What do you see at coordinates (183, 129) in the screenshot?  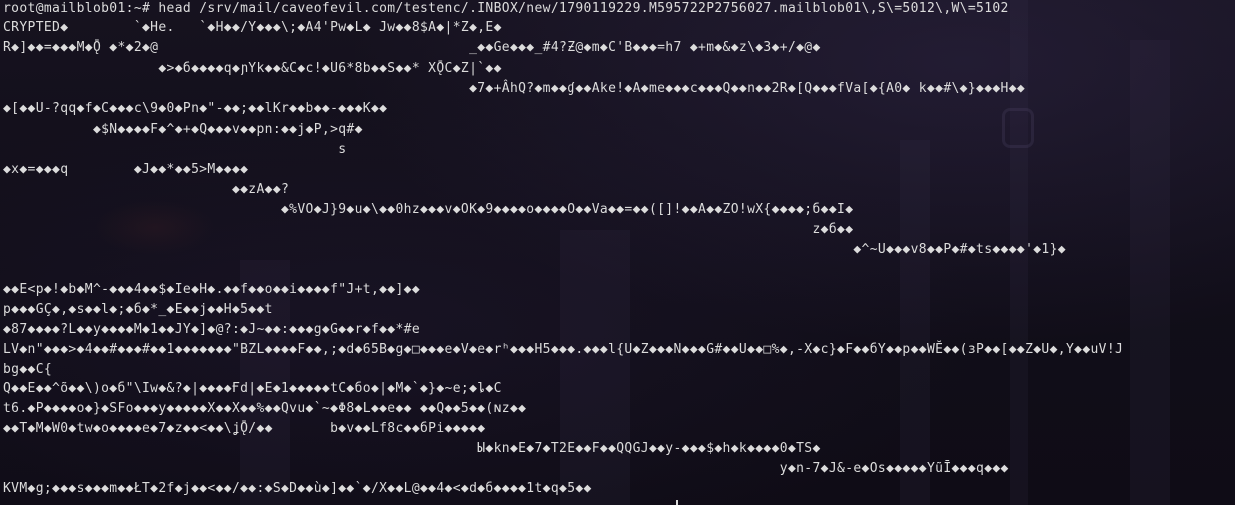 I see `output-line: ◆$N◆◆◆◆F◆^◆+◆Q◆◆◆v◆◆pn:◆◆j◆P,>q#◆` at bounding box center [183, 129].